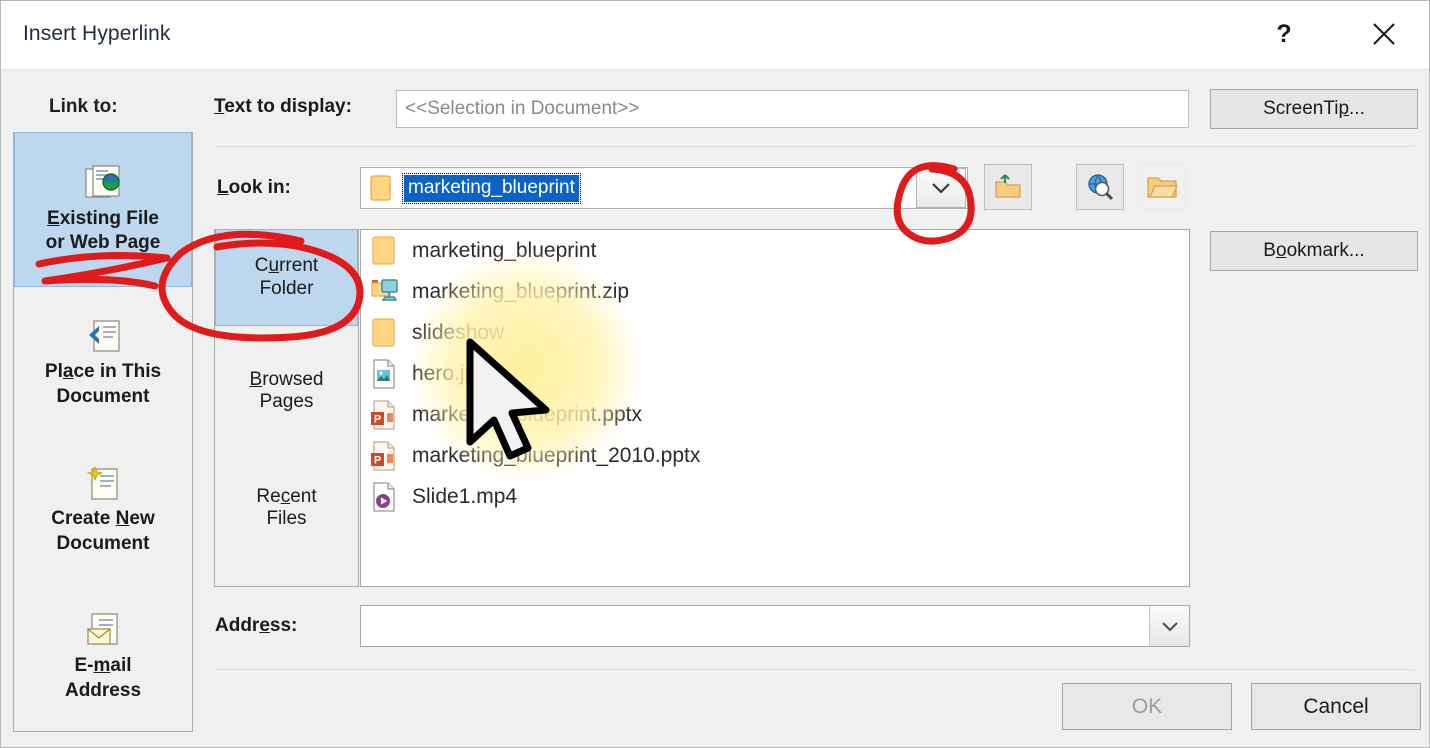 This screenshot has height=748, width=1430. What do you see at coordinates (1169, 626) in the screenshot?
I see `address-dropdown-button` at bounding box center [1169, 626].